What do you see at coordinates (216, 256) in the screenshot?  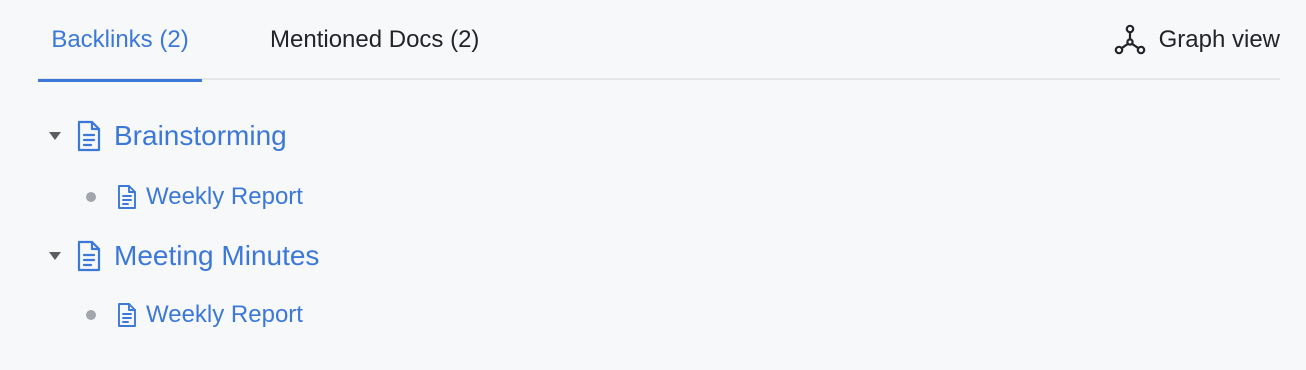 I see `backlink-title: Meeting Minutes` at bounding box center [216, 256].